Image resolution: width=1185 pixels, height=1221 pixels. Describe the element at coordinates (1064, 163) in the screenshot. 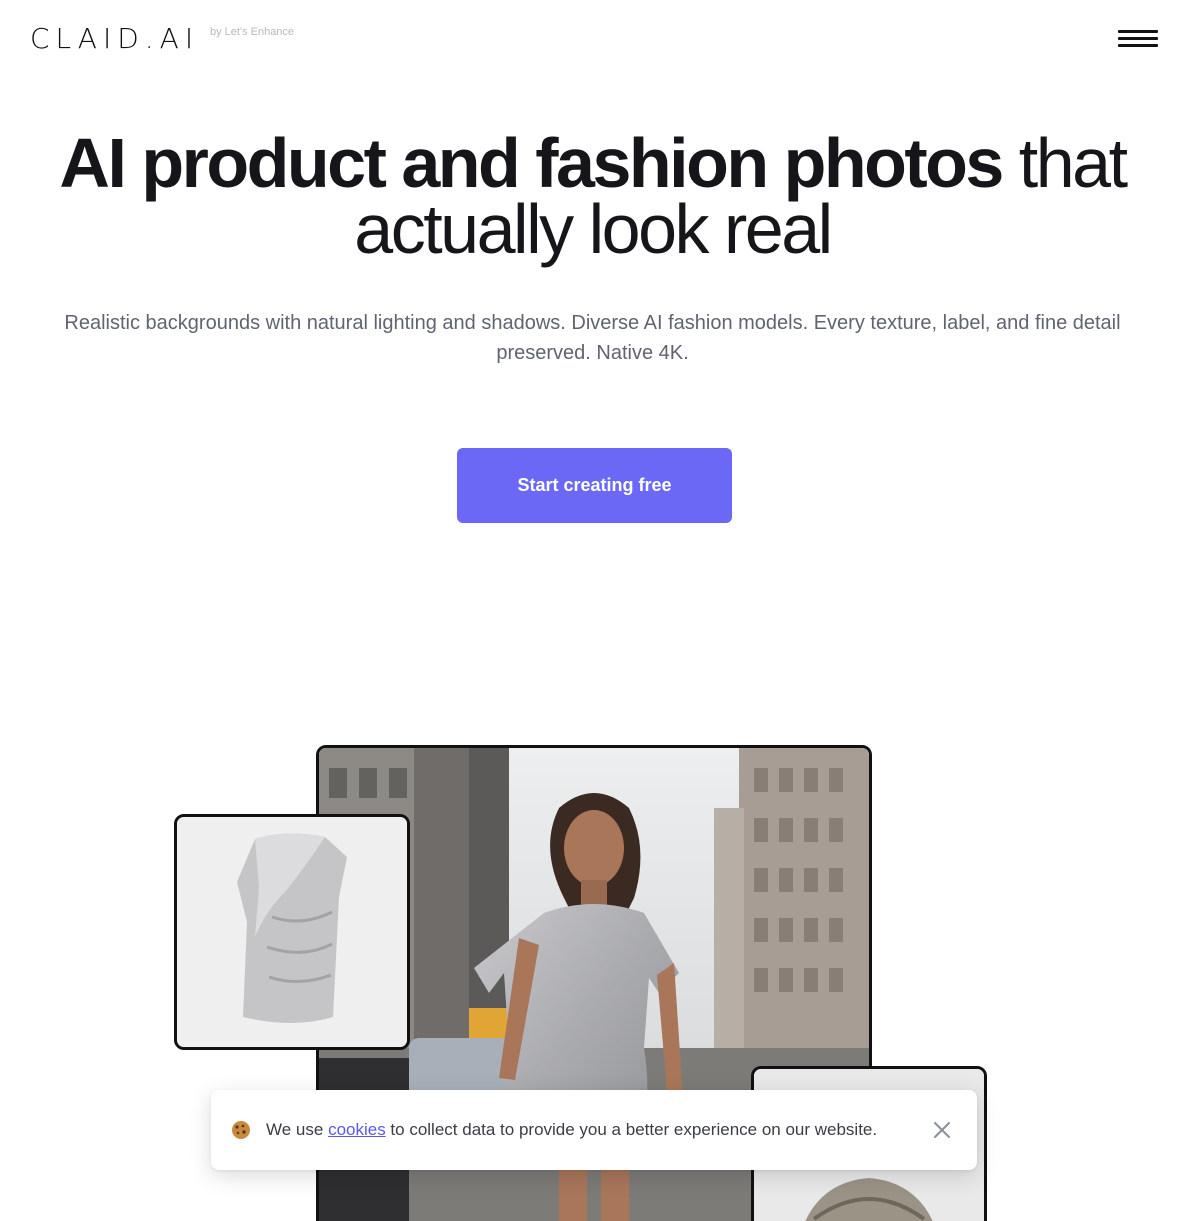

I see `hero-title-light-1: that` at that location.